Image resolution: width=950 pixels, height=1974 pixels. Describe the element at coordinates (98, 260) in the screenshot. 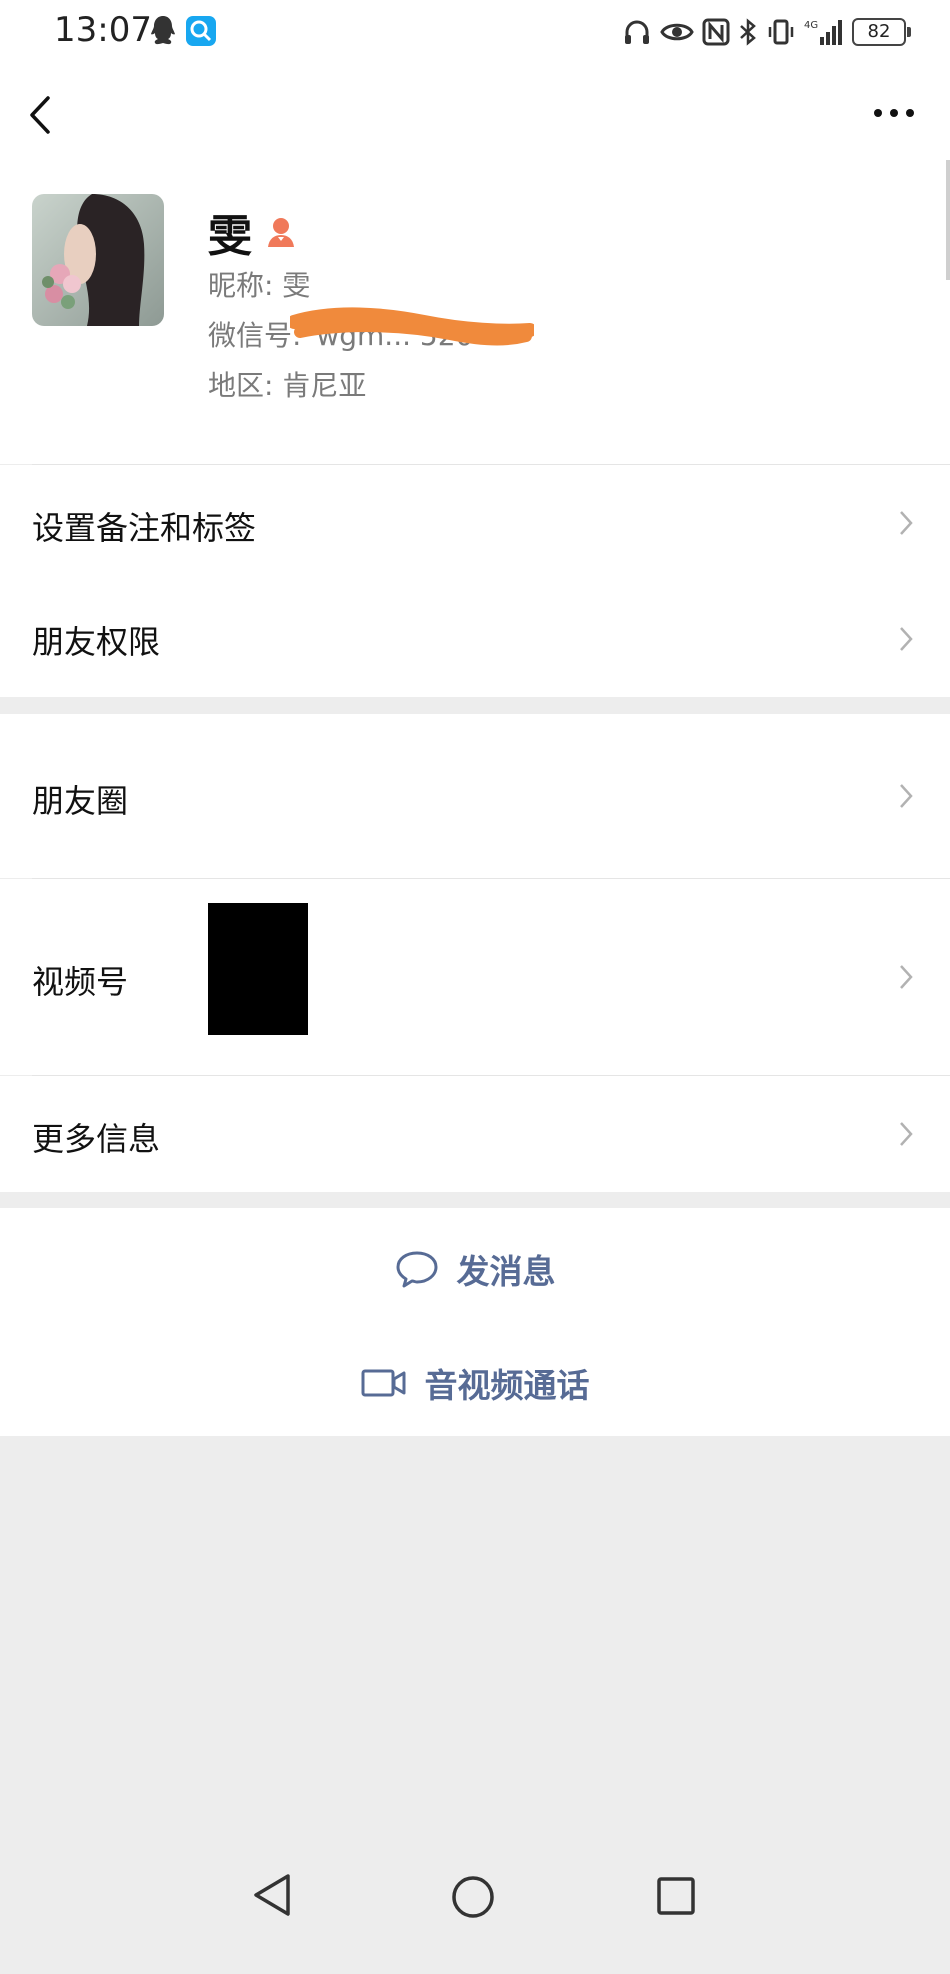

I see `avatar` at that location.